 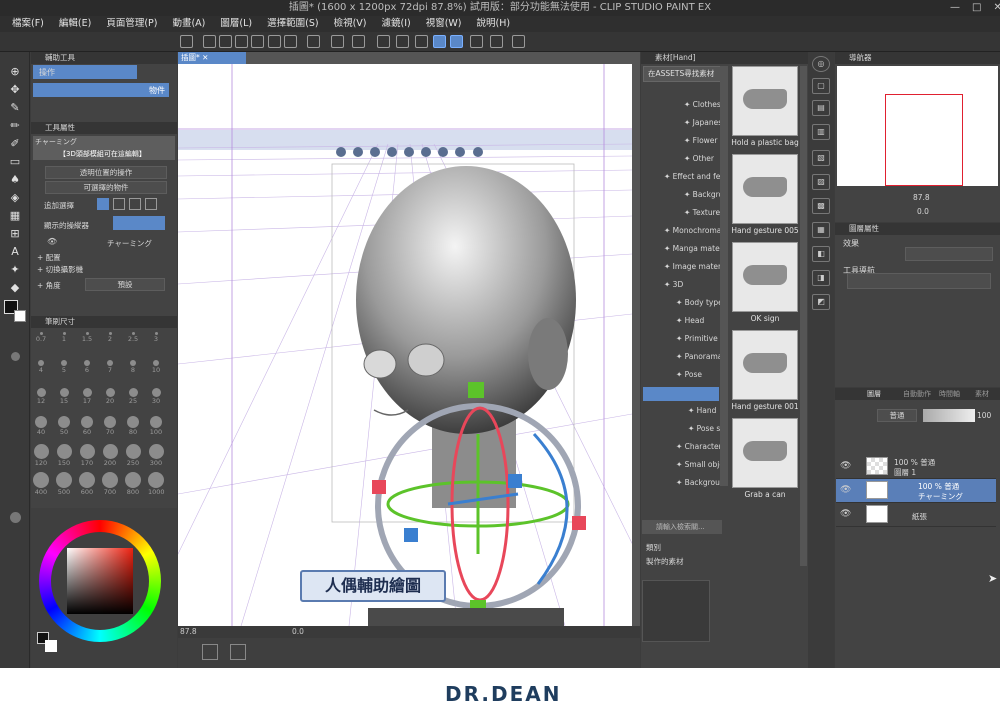 What do you see at coordinates (821, 158) in the screenshot?
I see `layer-search-icon: ▧` at bounding box center [821, 158].